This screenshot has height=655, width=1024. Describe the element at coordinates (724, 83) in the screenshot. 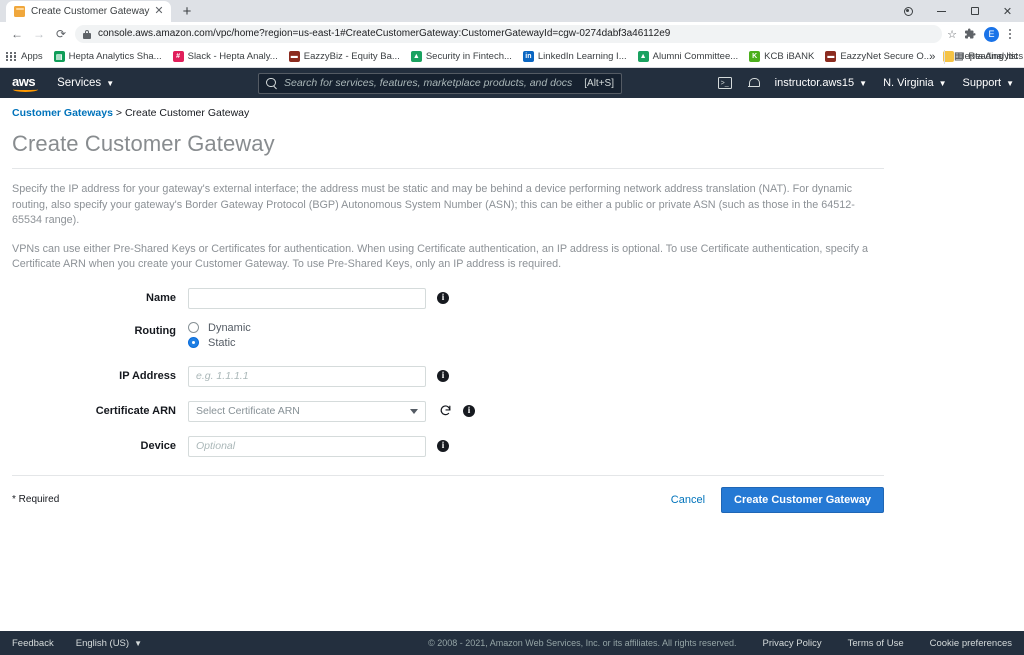

I see `cloudshell-icon: >_` at that location.